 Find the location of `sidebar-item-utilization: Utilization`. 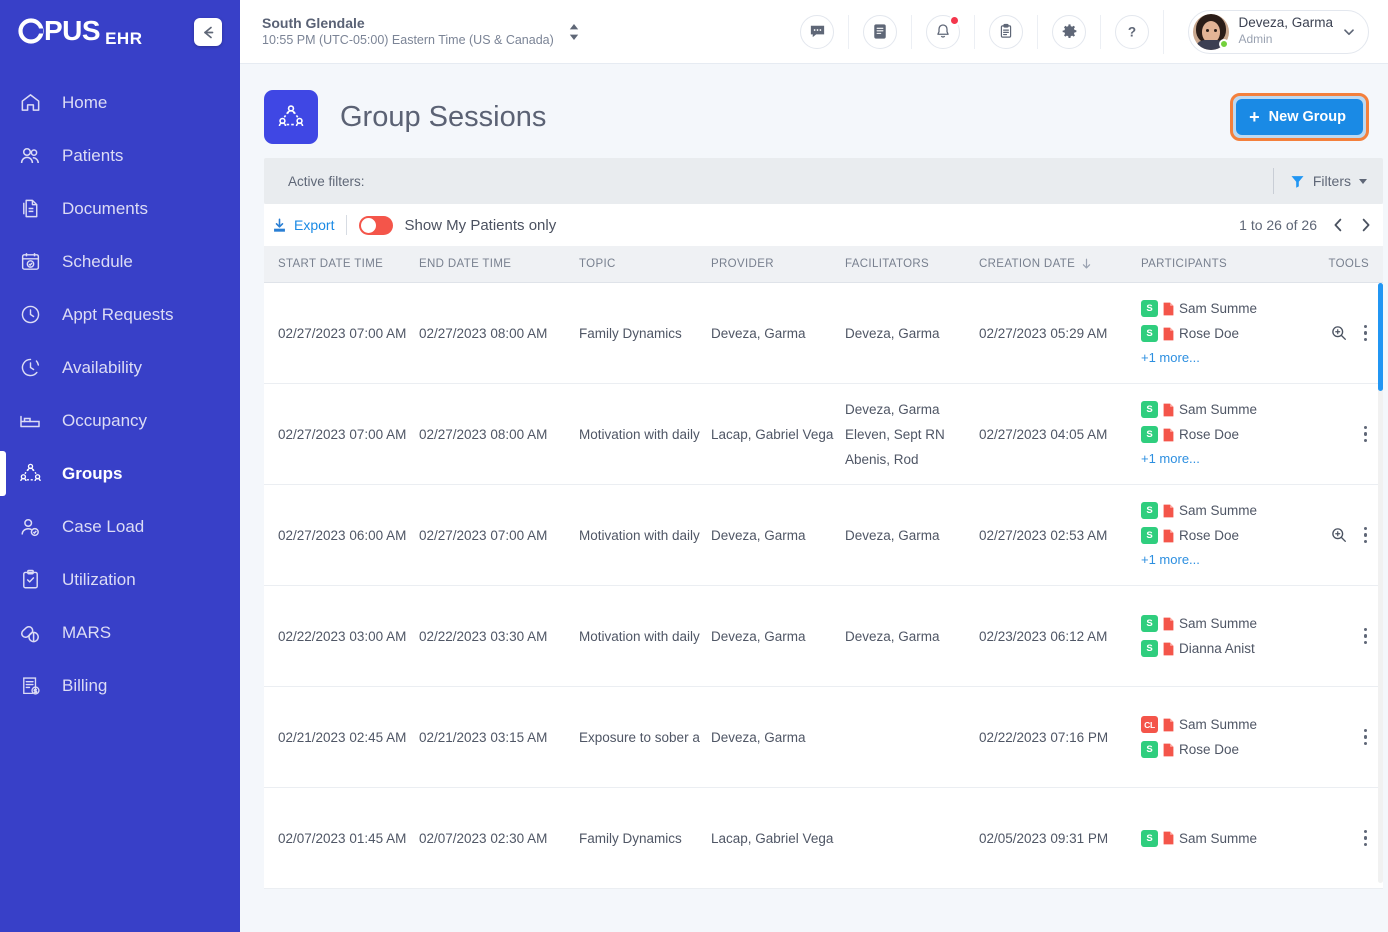

sidebar-item-utilization: Utilization is located at coordinates (120, 579).